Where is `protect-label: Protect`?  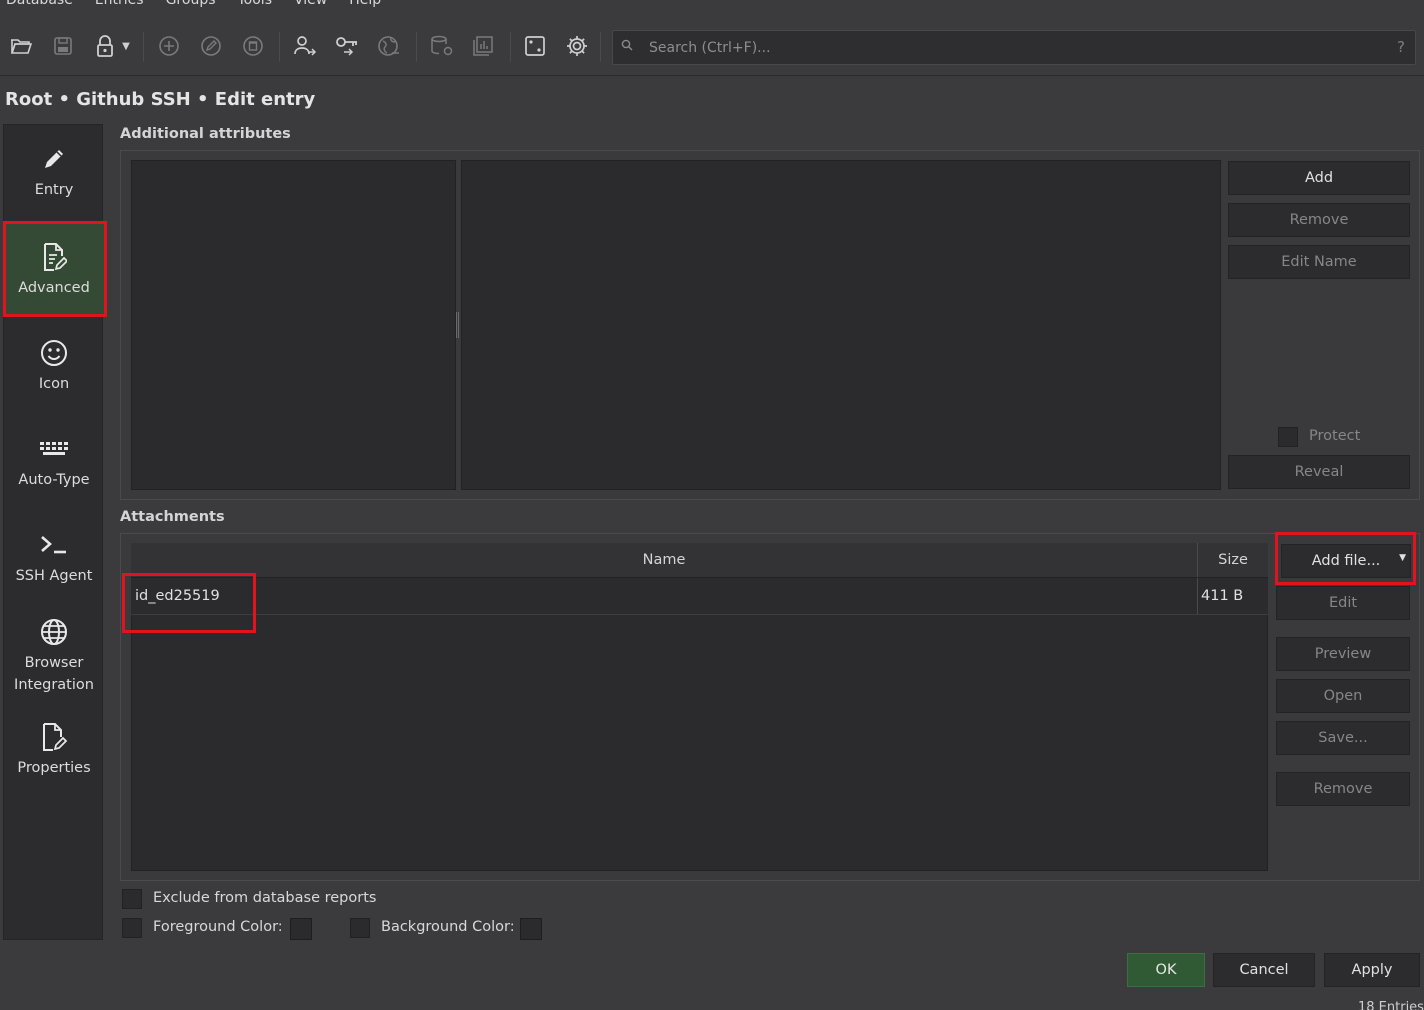
protect-label: Protect is located at coordinates (1335, 436).